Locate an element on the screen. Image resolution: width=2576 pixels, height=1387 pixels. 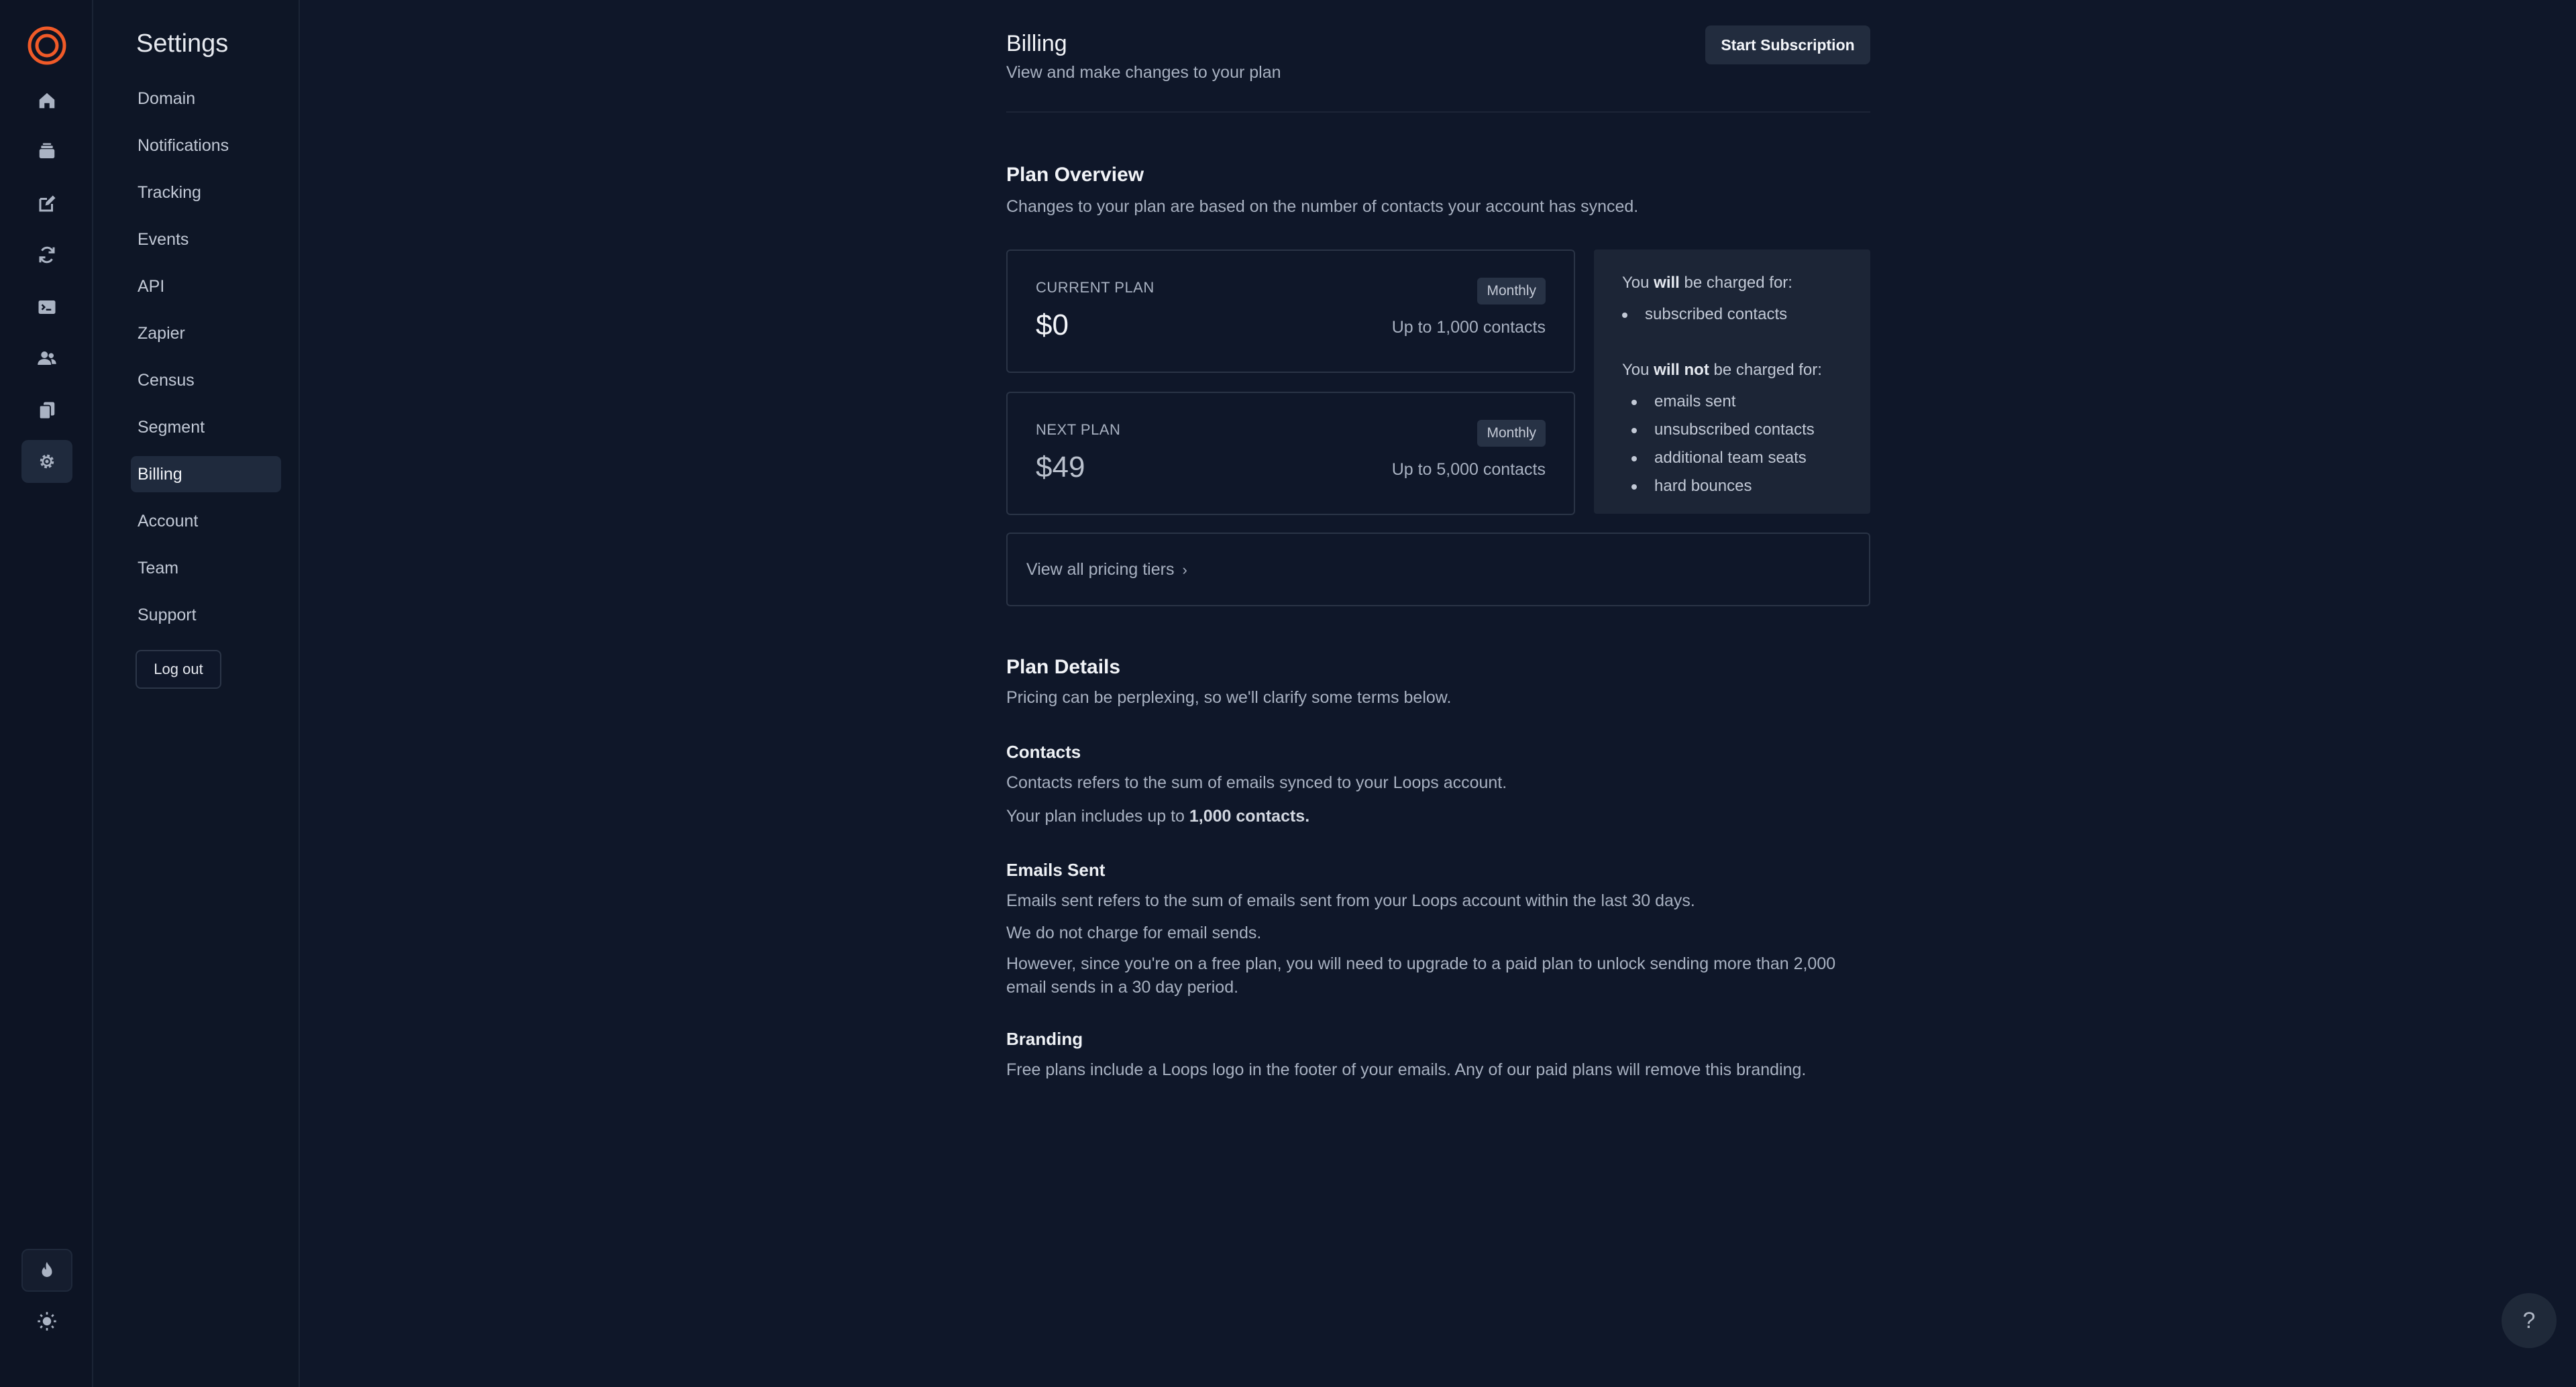
rail-settings-button is located at coordinates (46, 461).